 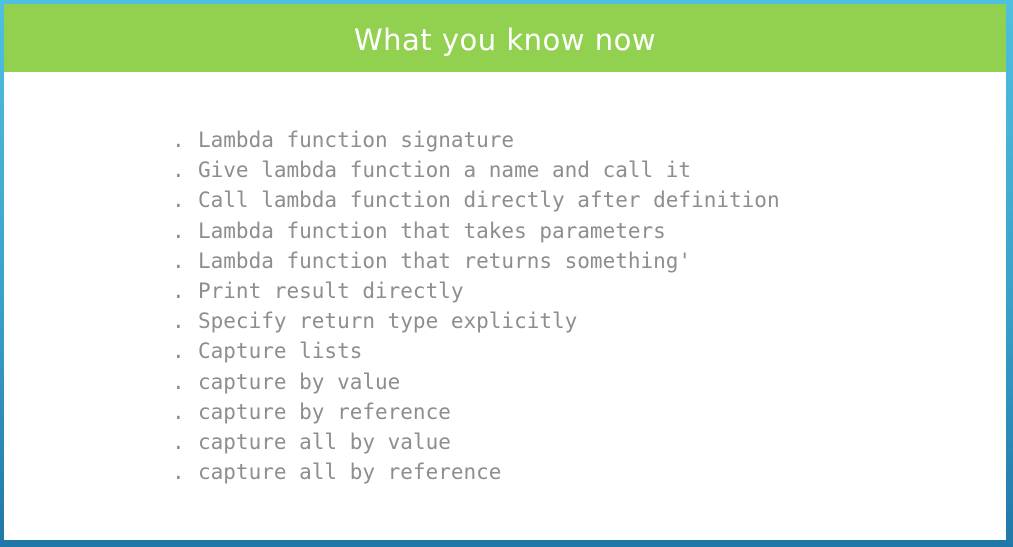 What do you see at coordinates (350, 472) in the screenshot?
I see `list-item-text: capture all by reference` at bounding box center [350, 472].